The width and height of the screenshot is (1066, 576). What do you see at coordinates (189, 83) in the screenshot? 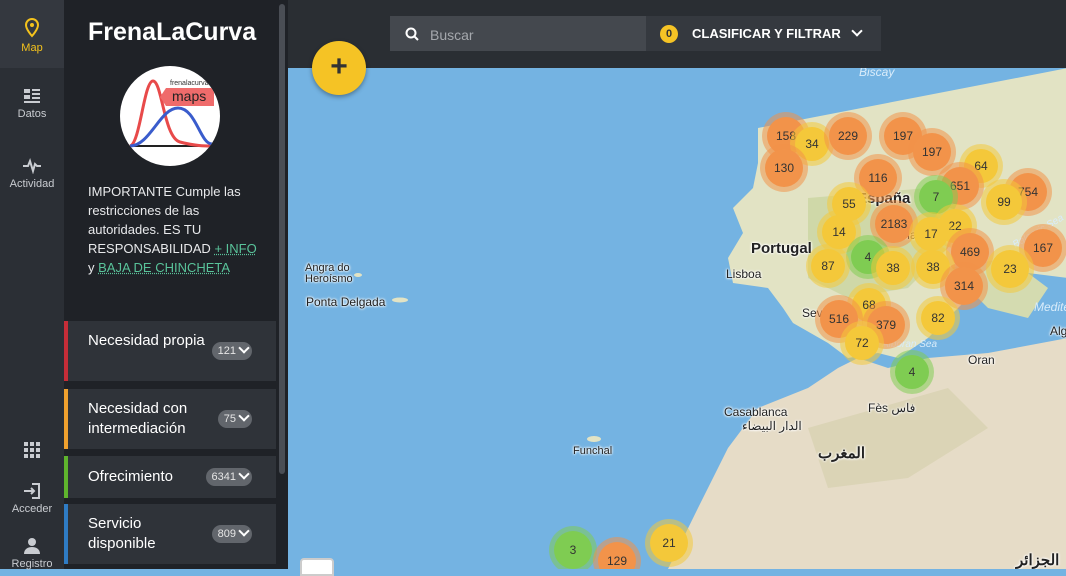
I see `logo-caption-top: frenalacurva` at bounding box center [189, 83].